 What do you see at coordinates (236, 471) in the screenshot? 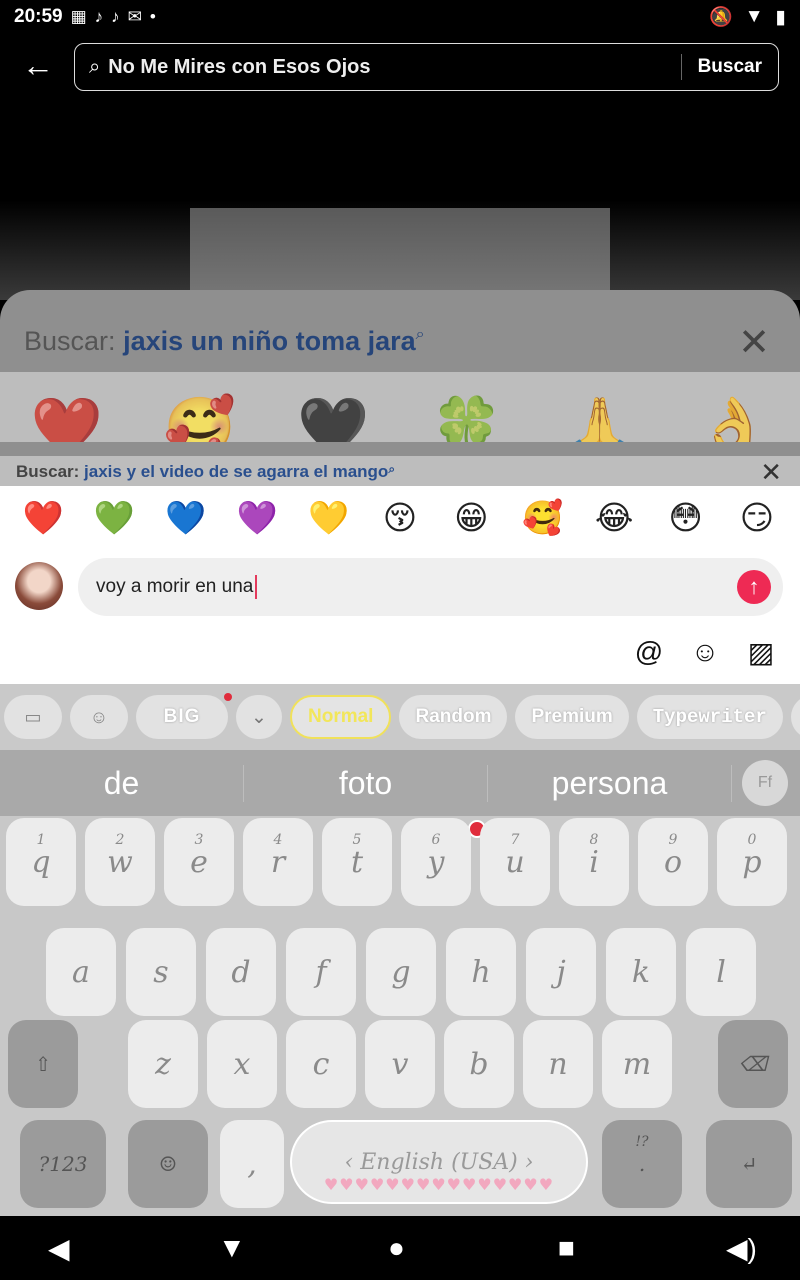
I see `search-suggestion-query: jaxis y el video de se agarra el mango` at bounding box center [236, 471].